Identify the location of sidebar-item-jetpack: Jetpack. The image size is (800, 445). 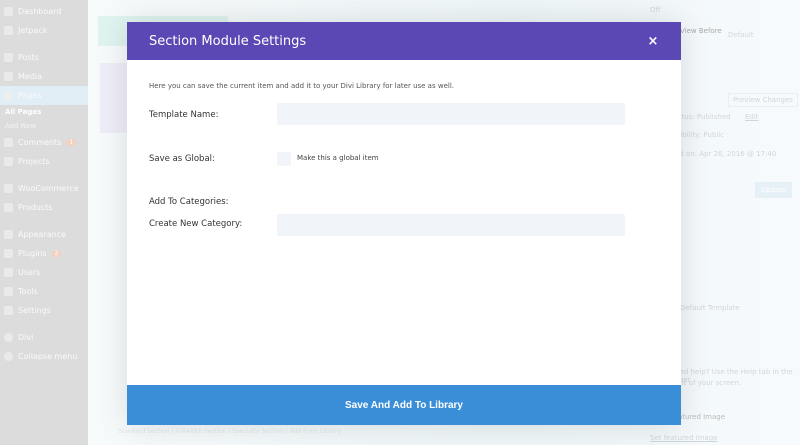
(44, 30).